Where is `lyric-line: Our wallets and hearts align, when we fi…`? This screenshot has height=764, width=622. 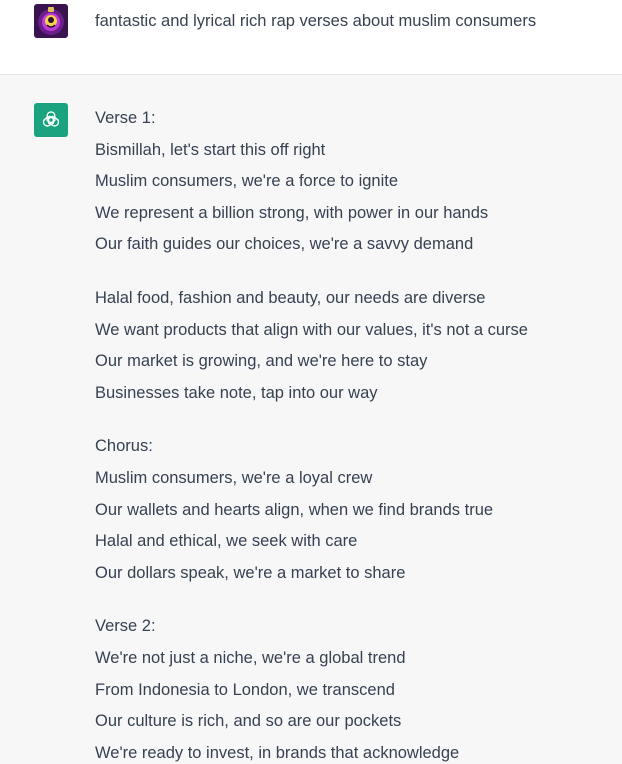
lyric-line: Our wallets and hearts align, when we fi… is located at coordinates (294, 509).